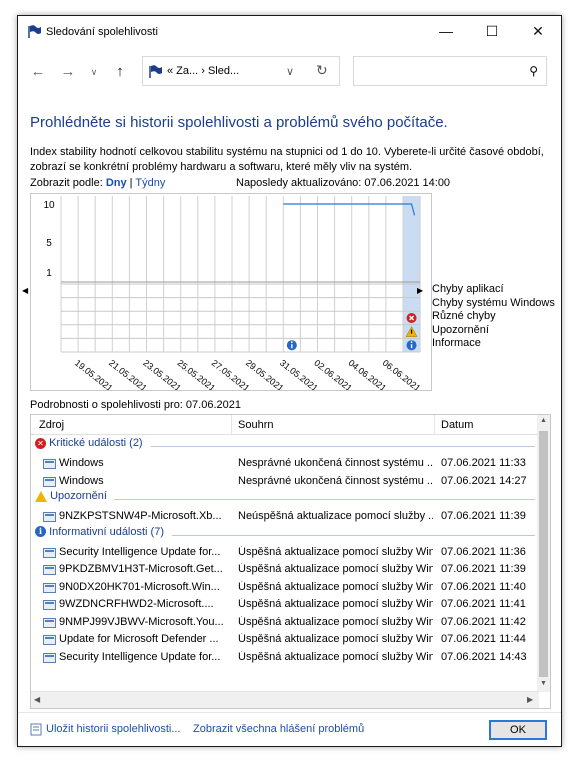 The image size is (580, 758). Describe the element at coordinates (285, 446) in the screenshot. I see `table-group-header: ✕ Kritické události (2)` at that location.